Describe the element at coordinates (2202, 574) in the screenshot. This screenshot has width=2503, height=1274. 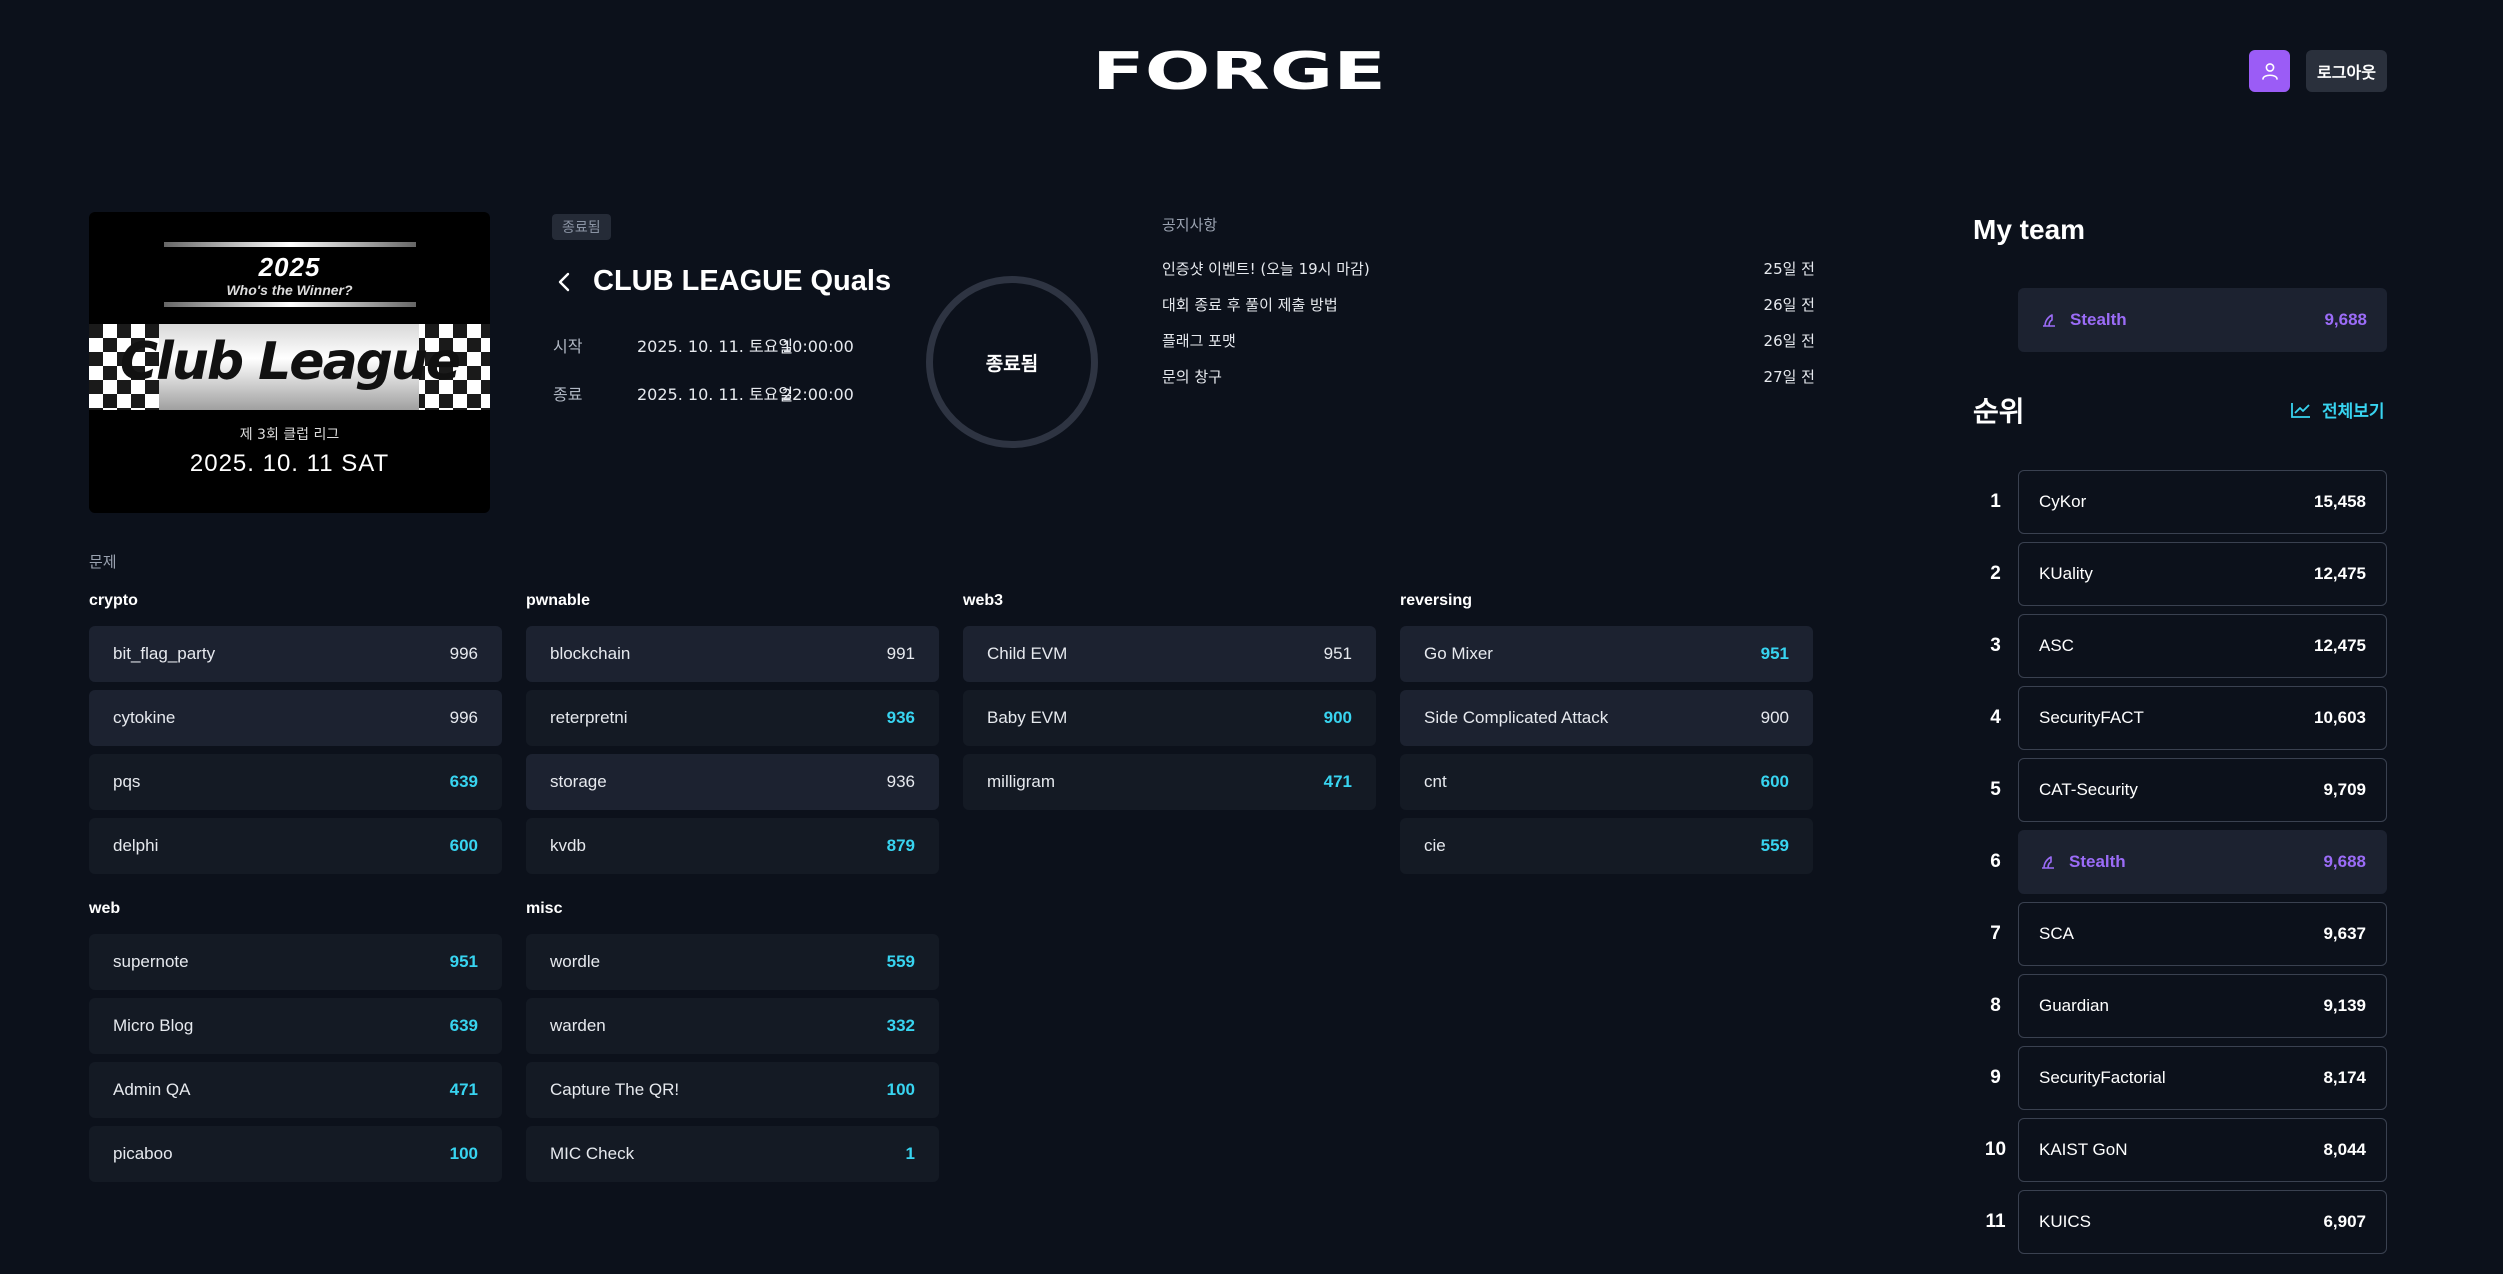
I see `ranking-card: KUality 12,475` at that location.